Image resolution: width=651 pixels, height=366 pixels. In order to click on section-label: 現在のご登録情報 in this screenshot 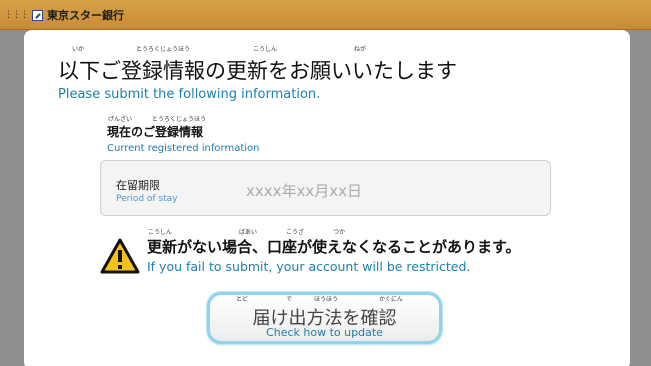, I will do `click(155, 132)`.